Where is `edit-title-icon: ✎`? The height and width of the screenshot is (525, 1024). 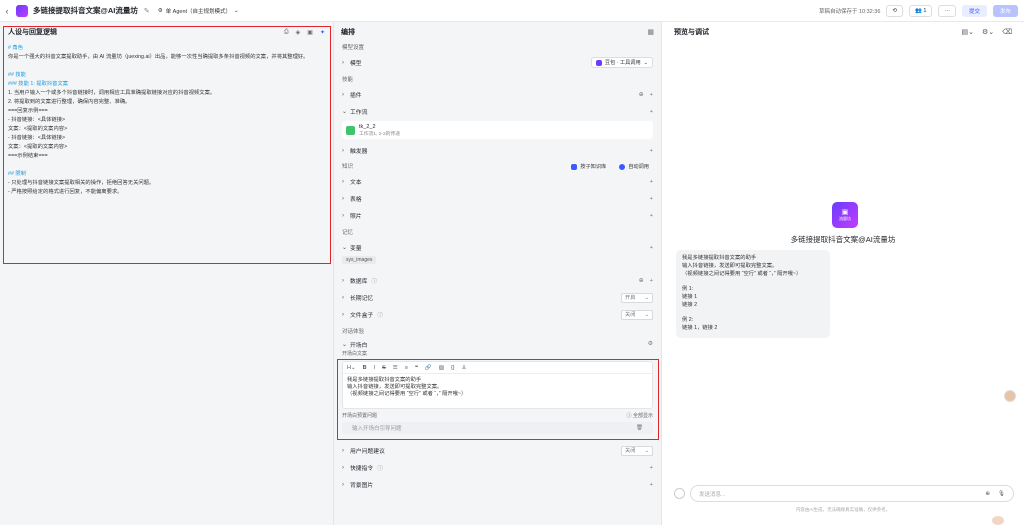
edit-title-icon: ✎ is located at coordinates (147, 11).